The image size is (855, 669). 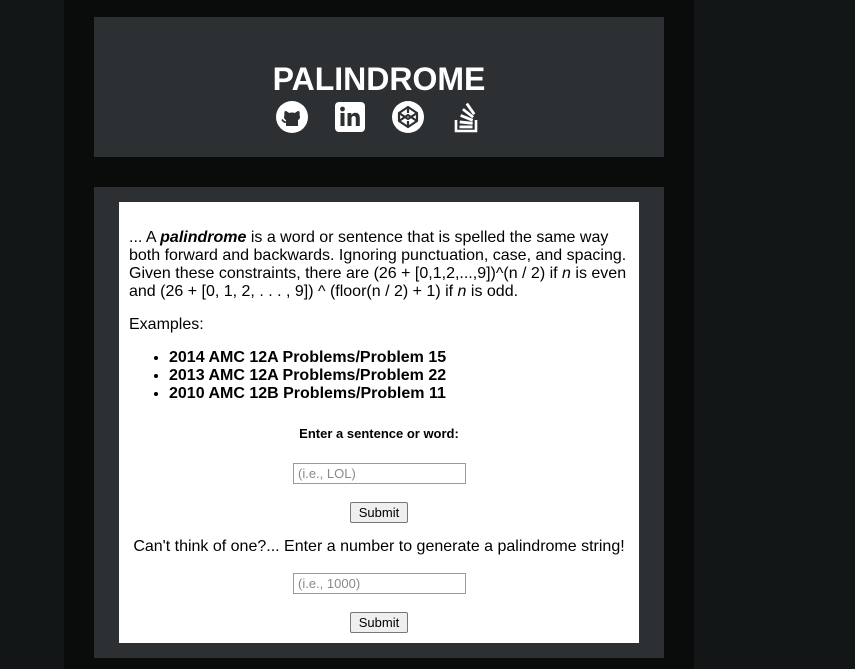 What do you see at coordinates (379, 512) in the screenshot?
I see `word-submit-button: Submit` at bounding box center [379, 512].